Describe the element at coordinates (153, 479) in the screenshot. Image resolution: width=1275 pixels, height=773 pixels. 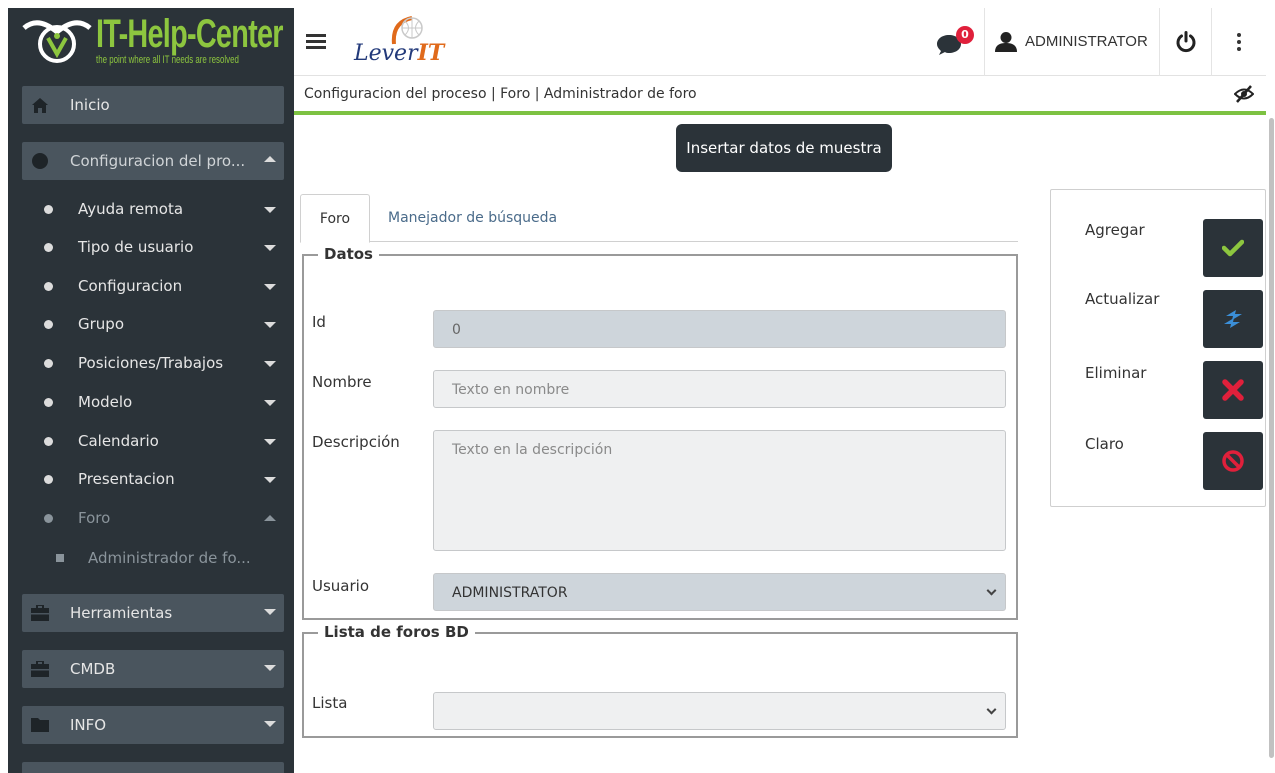
I see `sidebar-subitem-presentacion: Presentacion` at that location.